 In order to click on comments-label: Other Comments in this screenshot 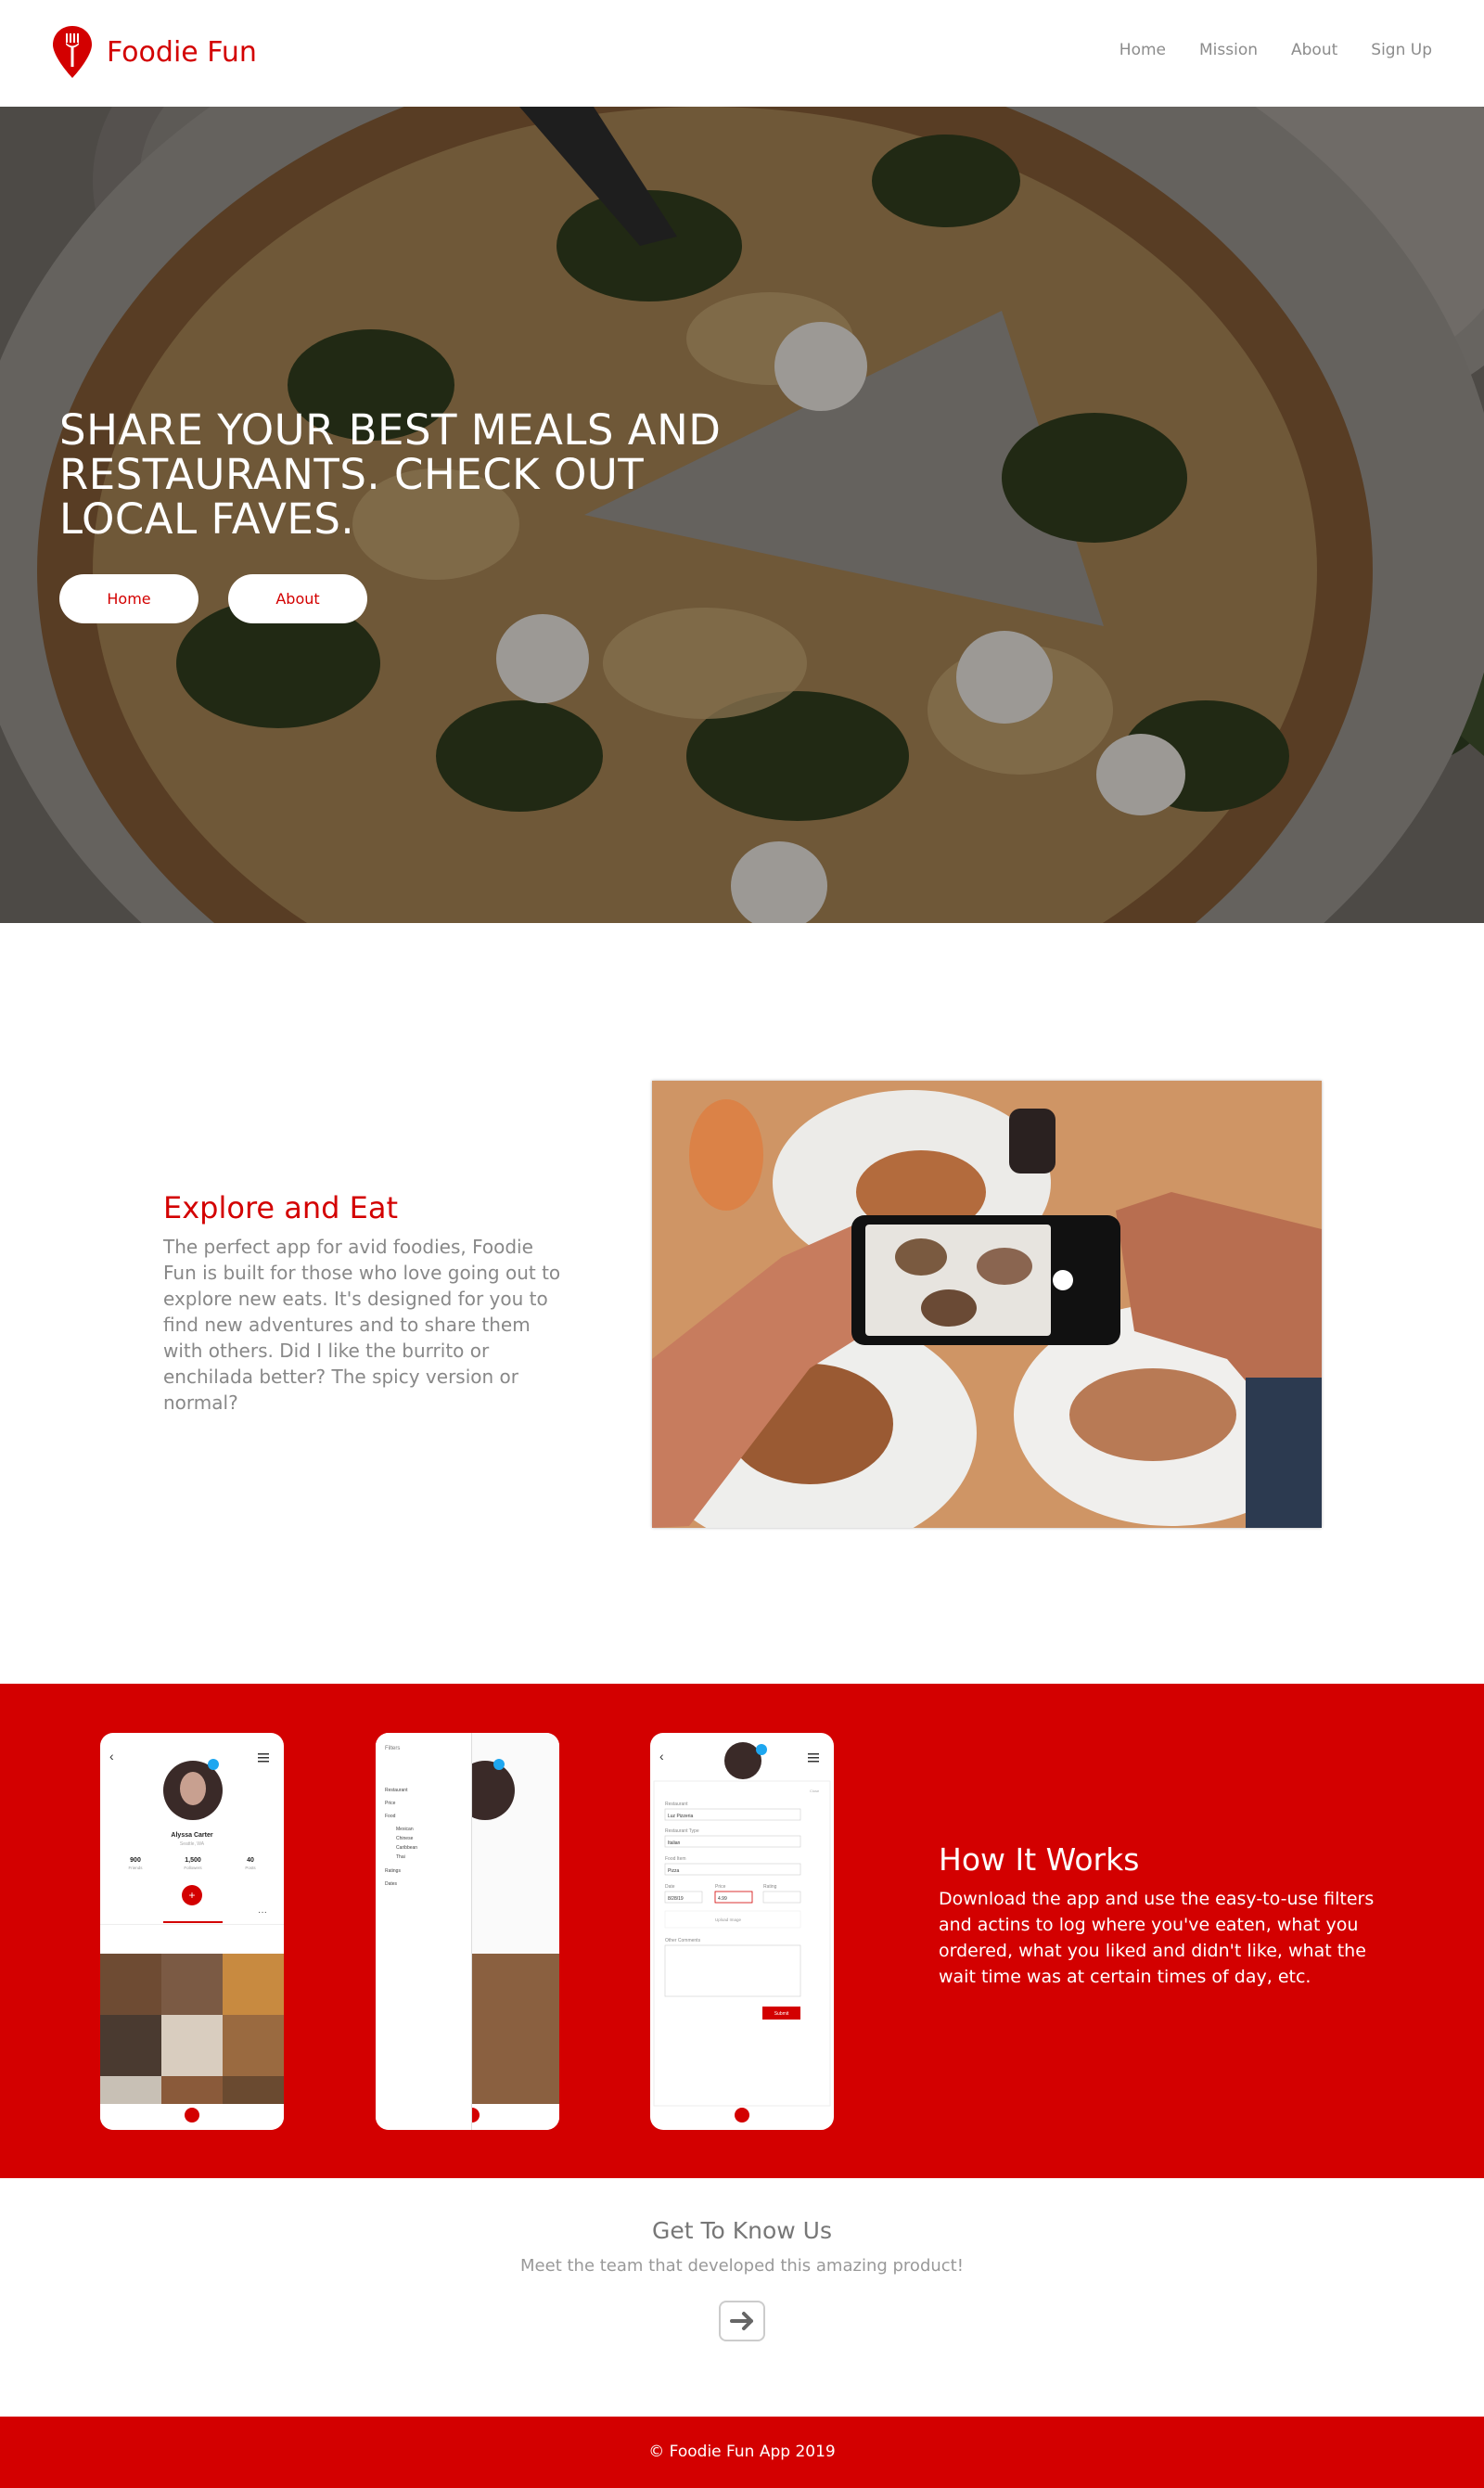, I will do `click(683, 1940)`.